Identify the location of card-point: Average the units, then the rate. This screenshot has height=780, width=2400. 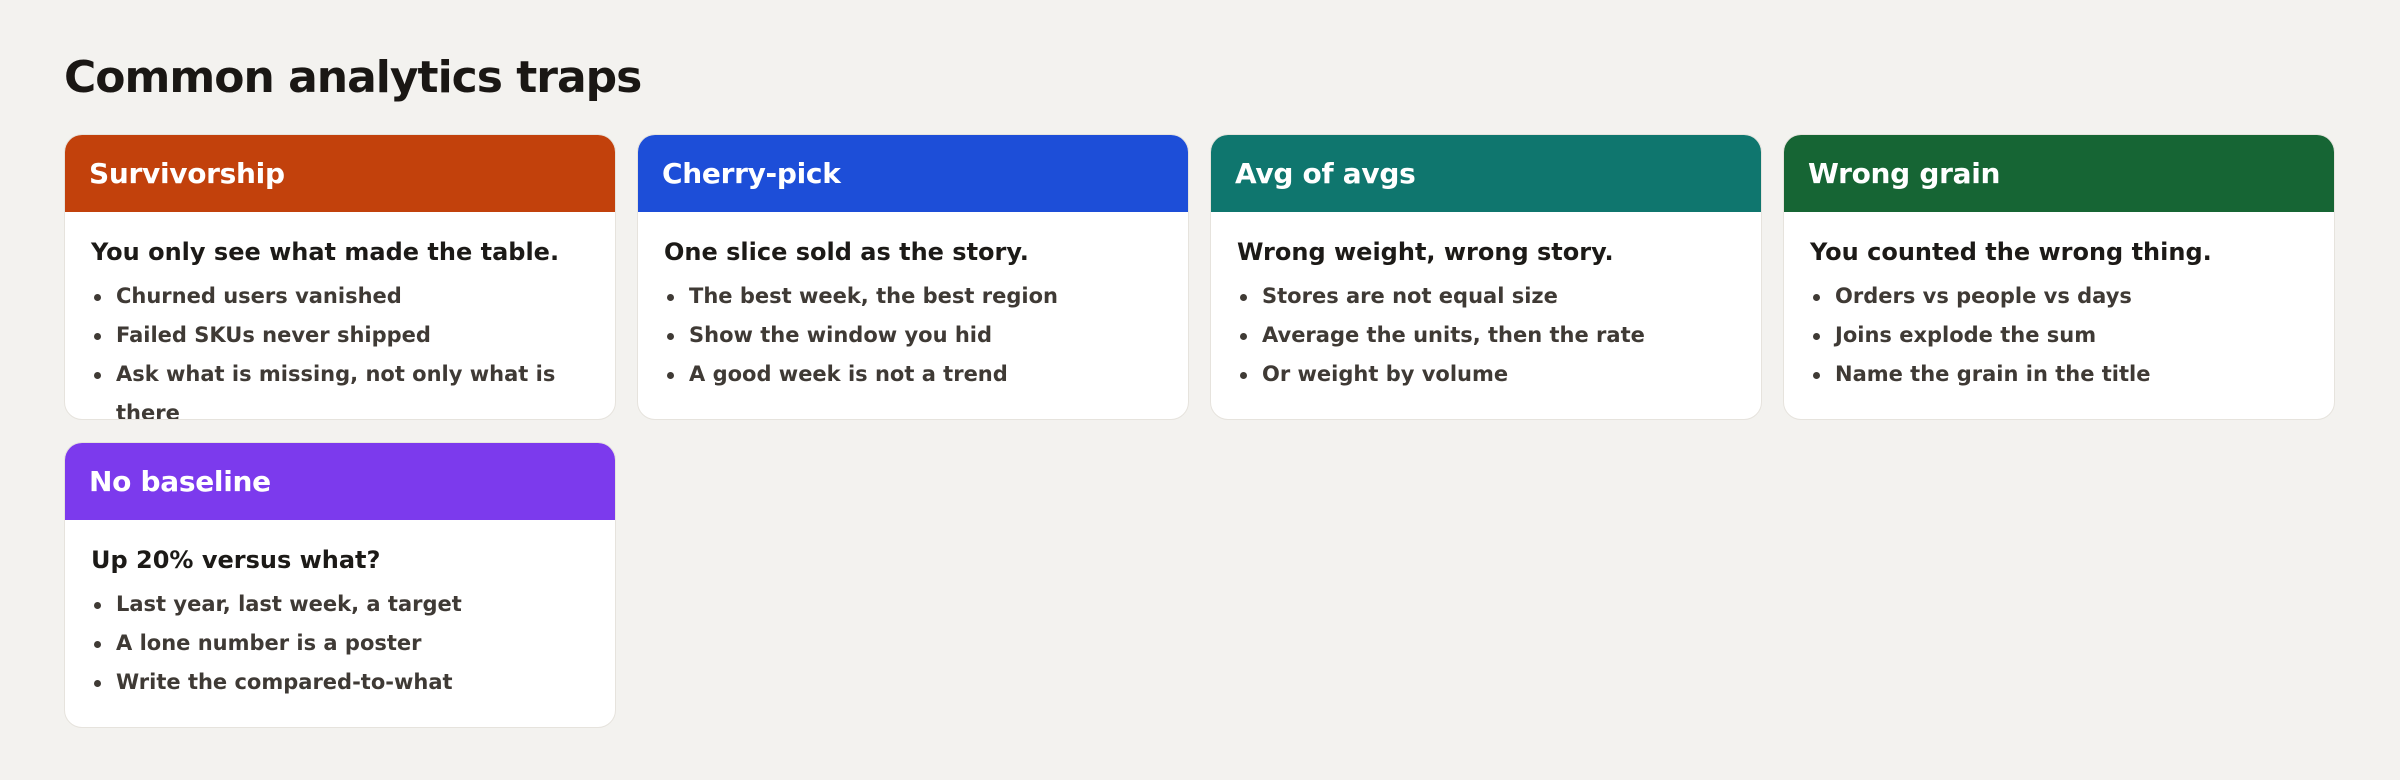
(1487, 335).